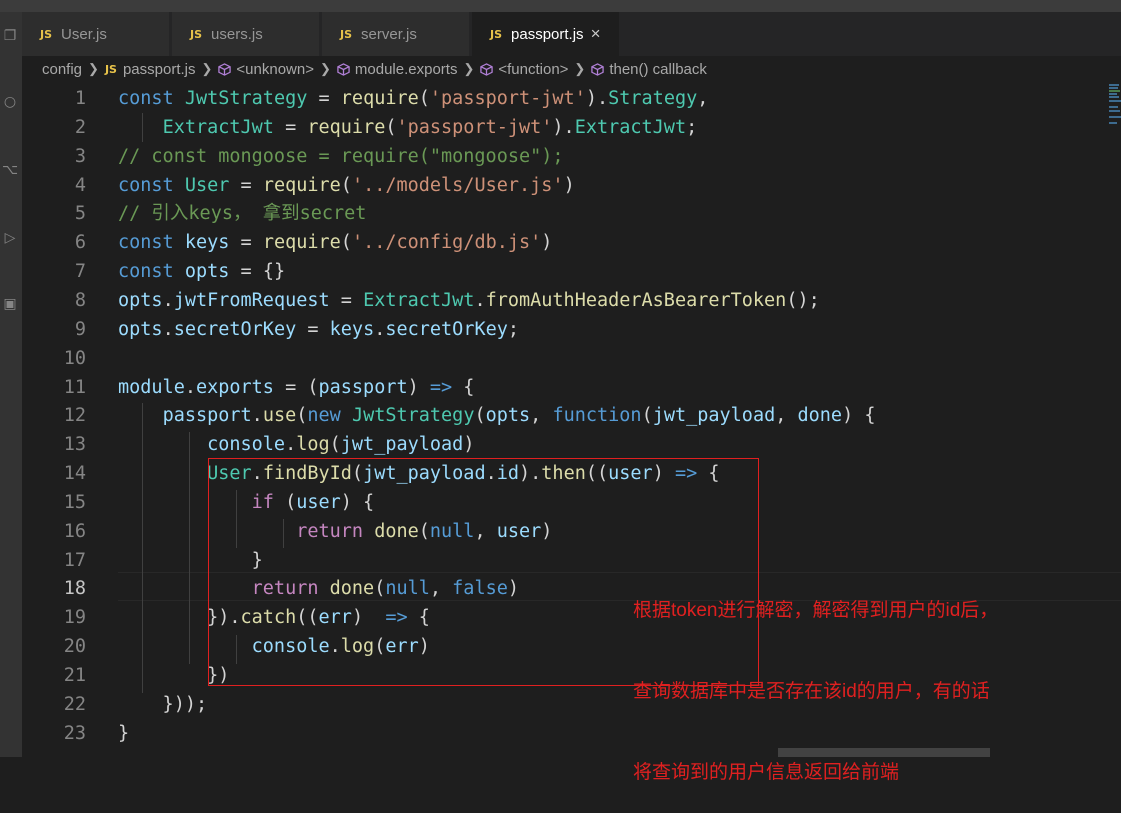 This screenshot has width=1121, height=813. Describe the element at coordinates (533, 69) in the screenshot. I see `breadcrumb-symbol-label: <function>` at that location.